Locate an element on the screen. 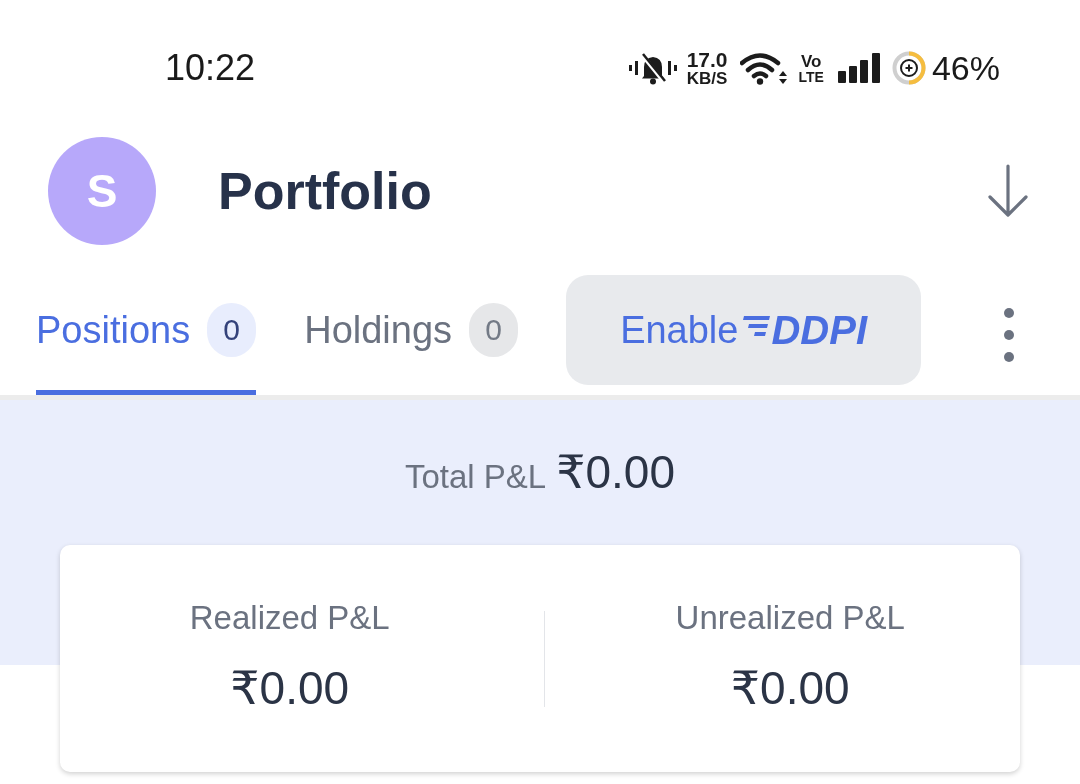 This screenshot has width=1080, height=784. down-arrow-icon is located at coordinates (1008, 191).